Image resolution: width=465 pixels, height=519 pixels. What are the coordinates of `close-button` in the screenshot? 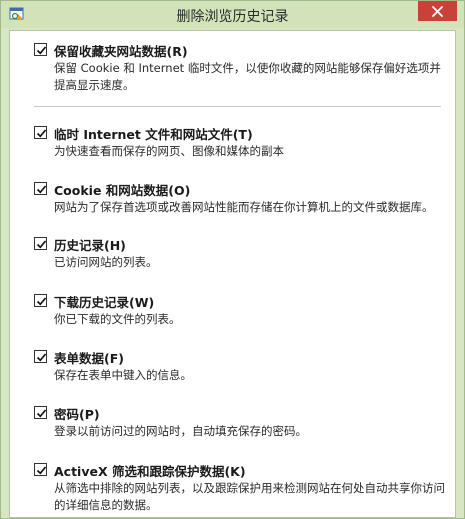 It's located at (437, 11).